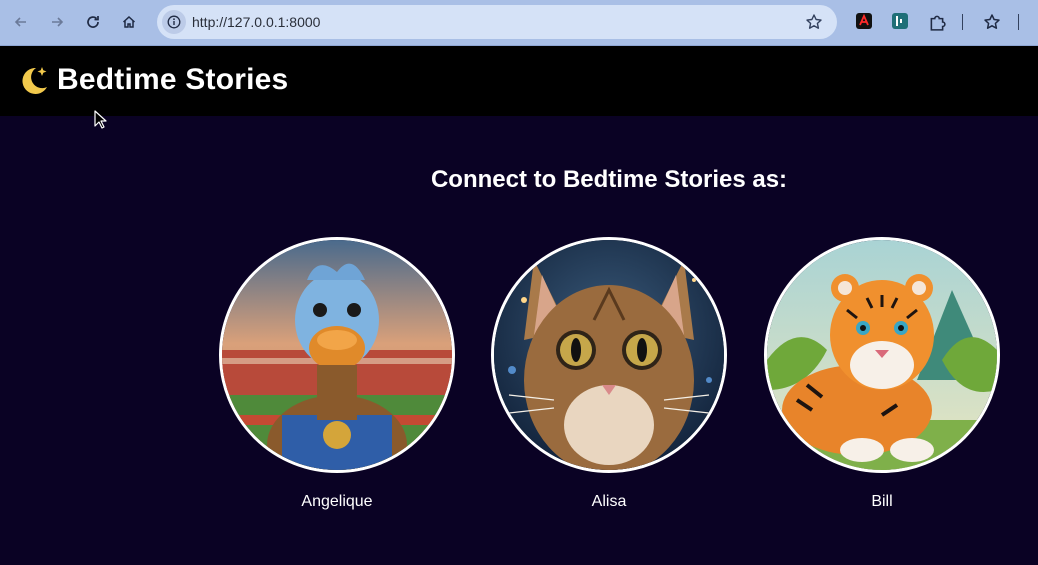 Image resolution: width=1038 pixels, height=565 pixels. I want to click on app-header: Bedtime Stories, so click(519, 81).